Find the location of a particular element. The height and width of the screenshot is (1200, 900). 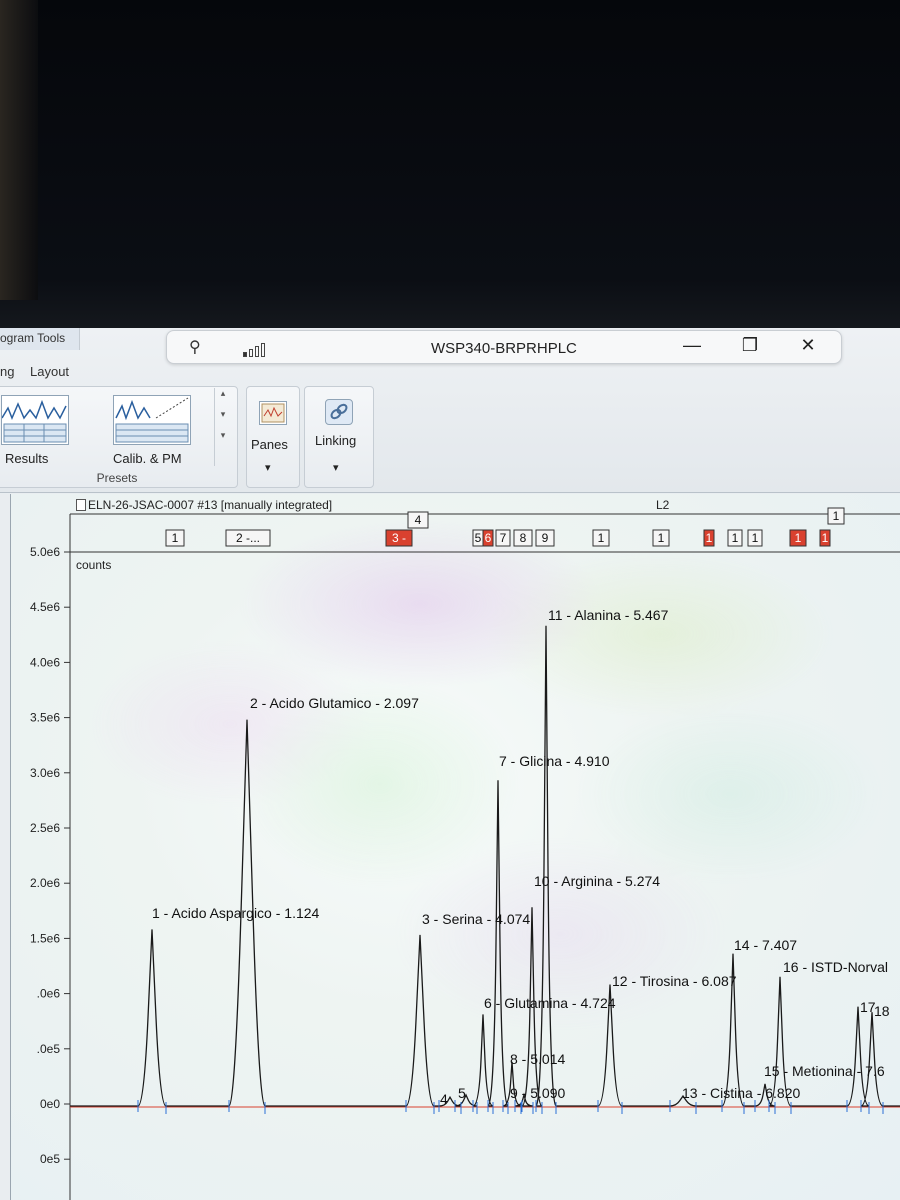

linking-button: Linking is located at coordinates (335, 440).